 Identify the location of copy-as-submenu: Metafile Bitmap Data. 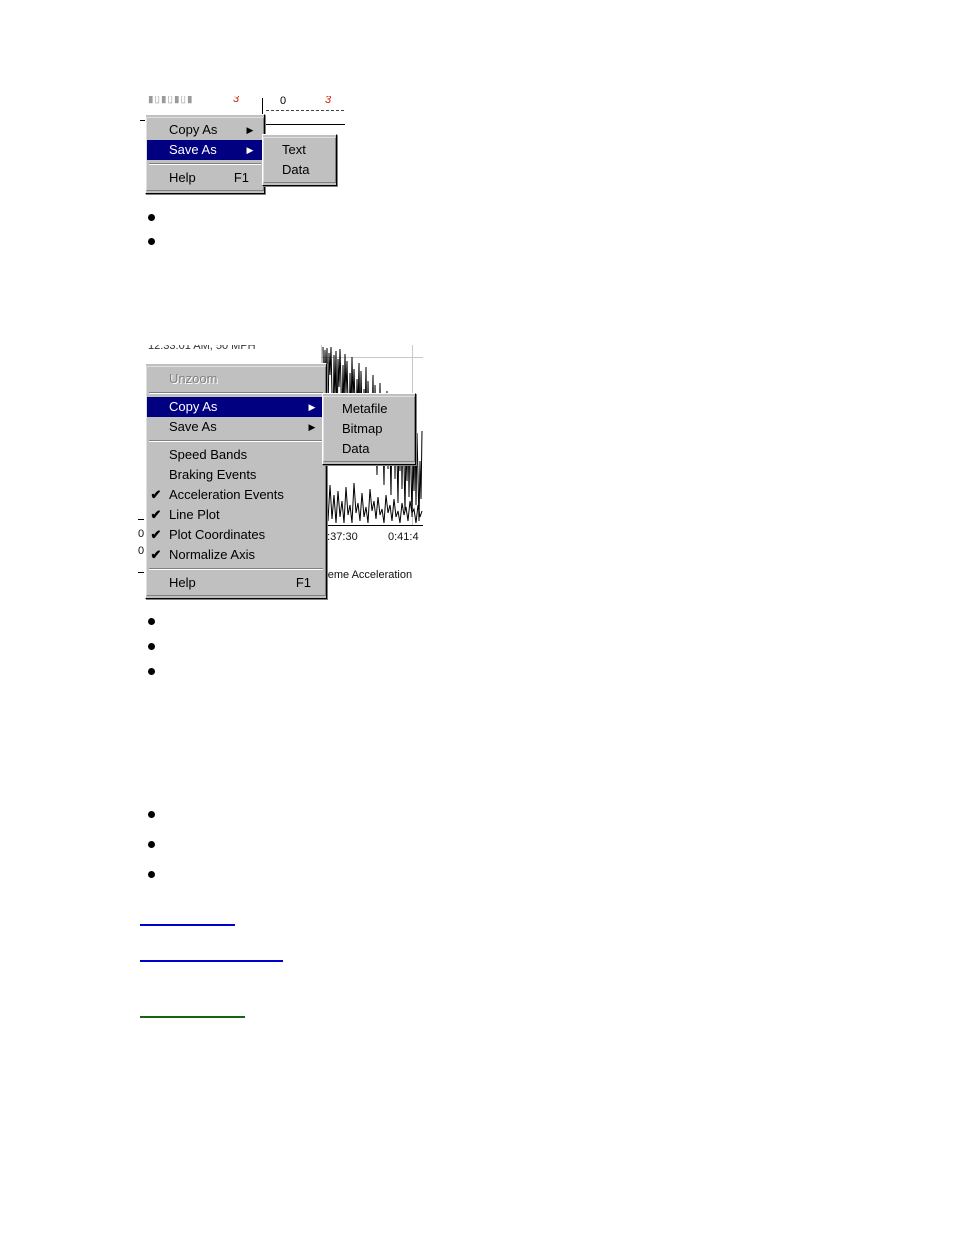
(369, 429).